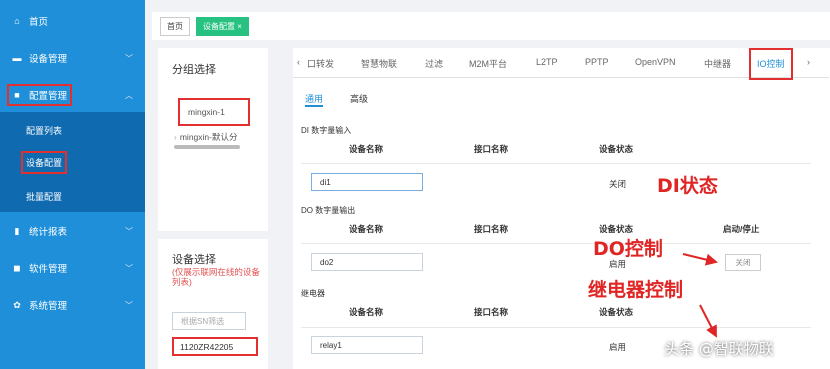  What do you see at coordinates (719, 349) in the screenshot?
I see `watermark: 头条 @智联物联` at bounding box center [719, 349].